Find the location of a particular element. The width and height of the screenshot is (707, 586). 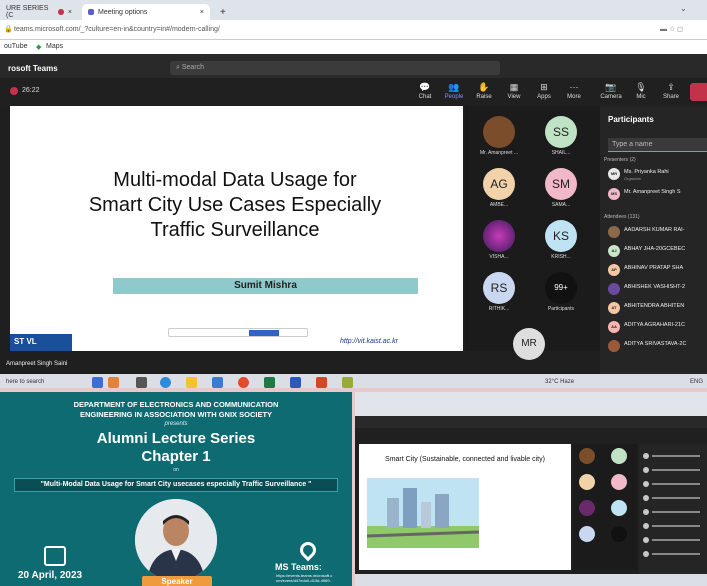

people-button: 👥 People is located at coordinates (454, 91).